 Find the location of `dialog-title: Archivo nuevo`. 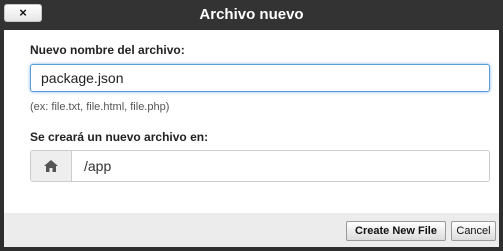

dialog-title: Archivo nuevo is located at coordinates (251, 14).